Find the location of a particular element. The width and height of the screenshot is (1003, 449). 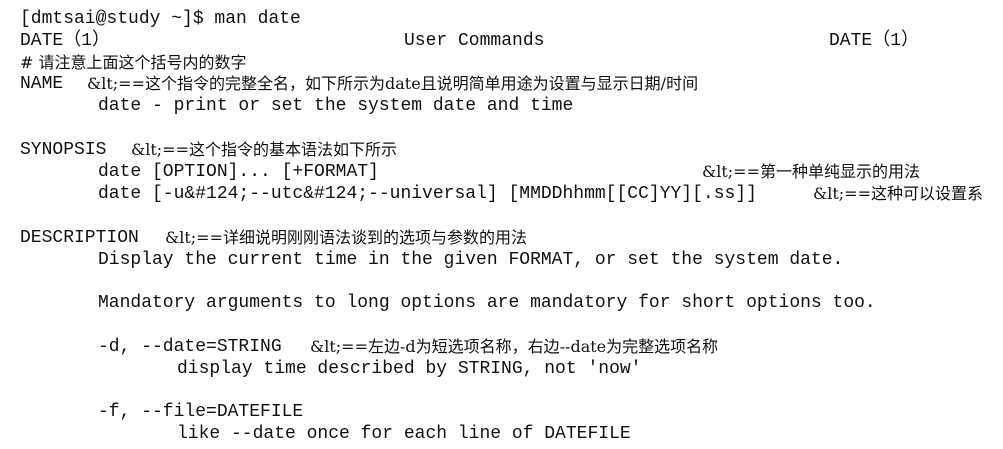

section-name-title: NAME is located at coordinates (42, 84).